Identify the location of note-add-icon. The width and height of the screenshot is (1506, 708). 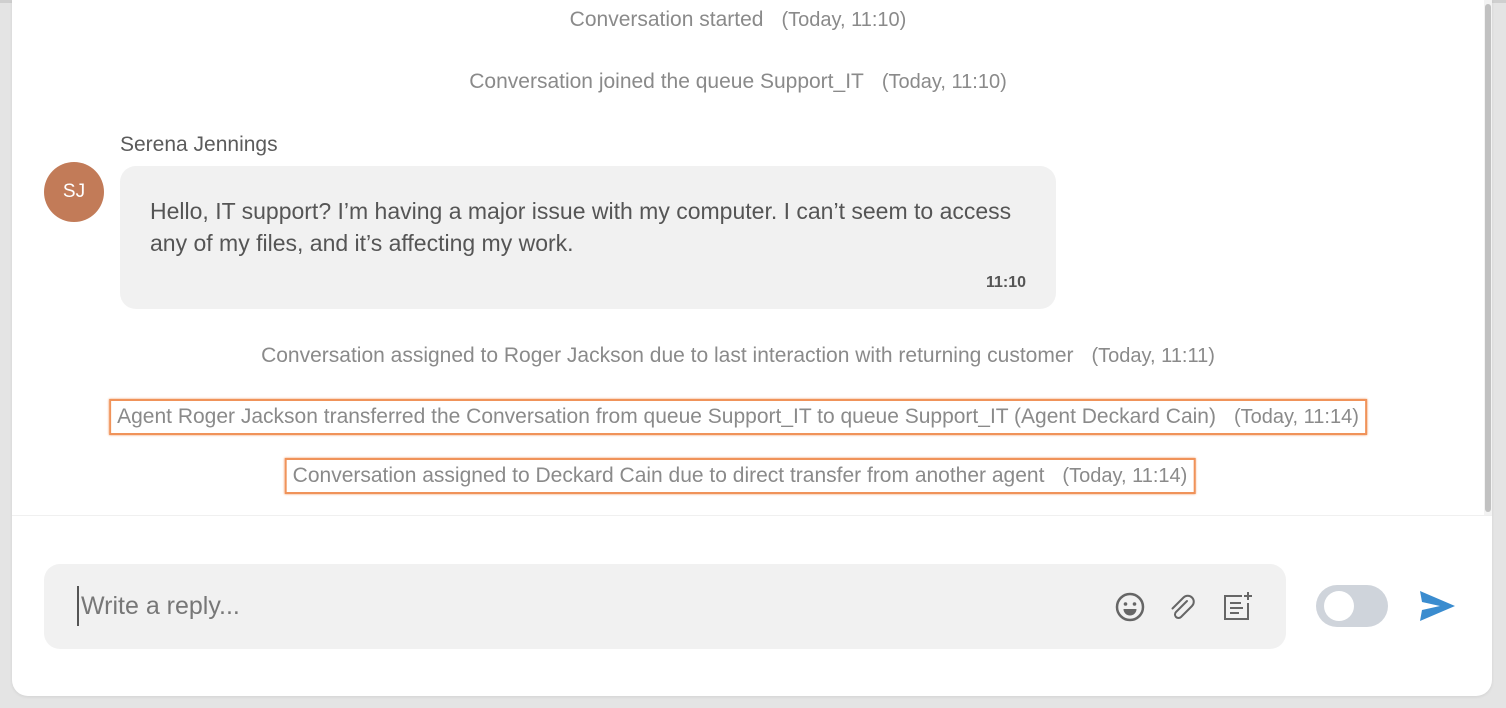
(1237, 607).